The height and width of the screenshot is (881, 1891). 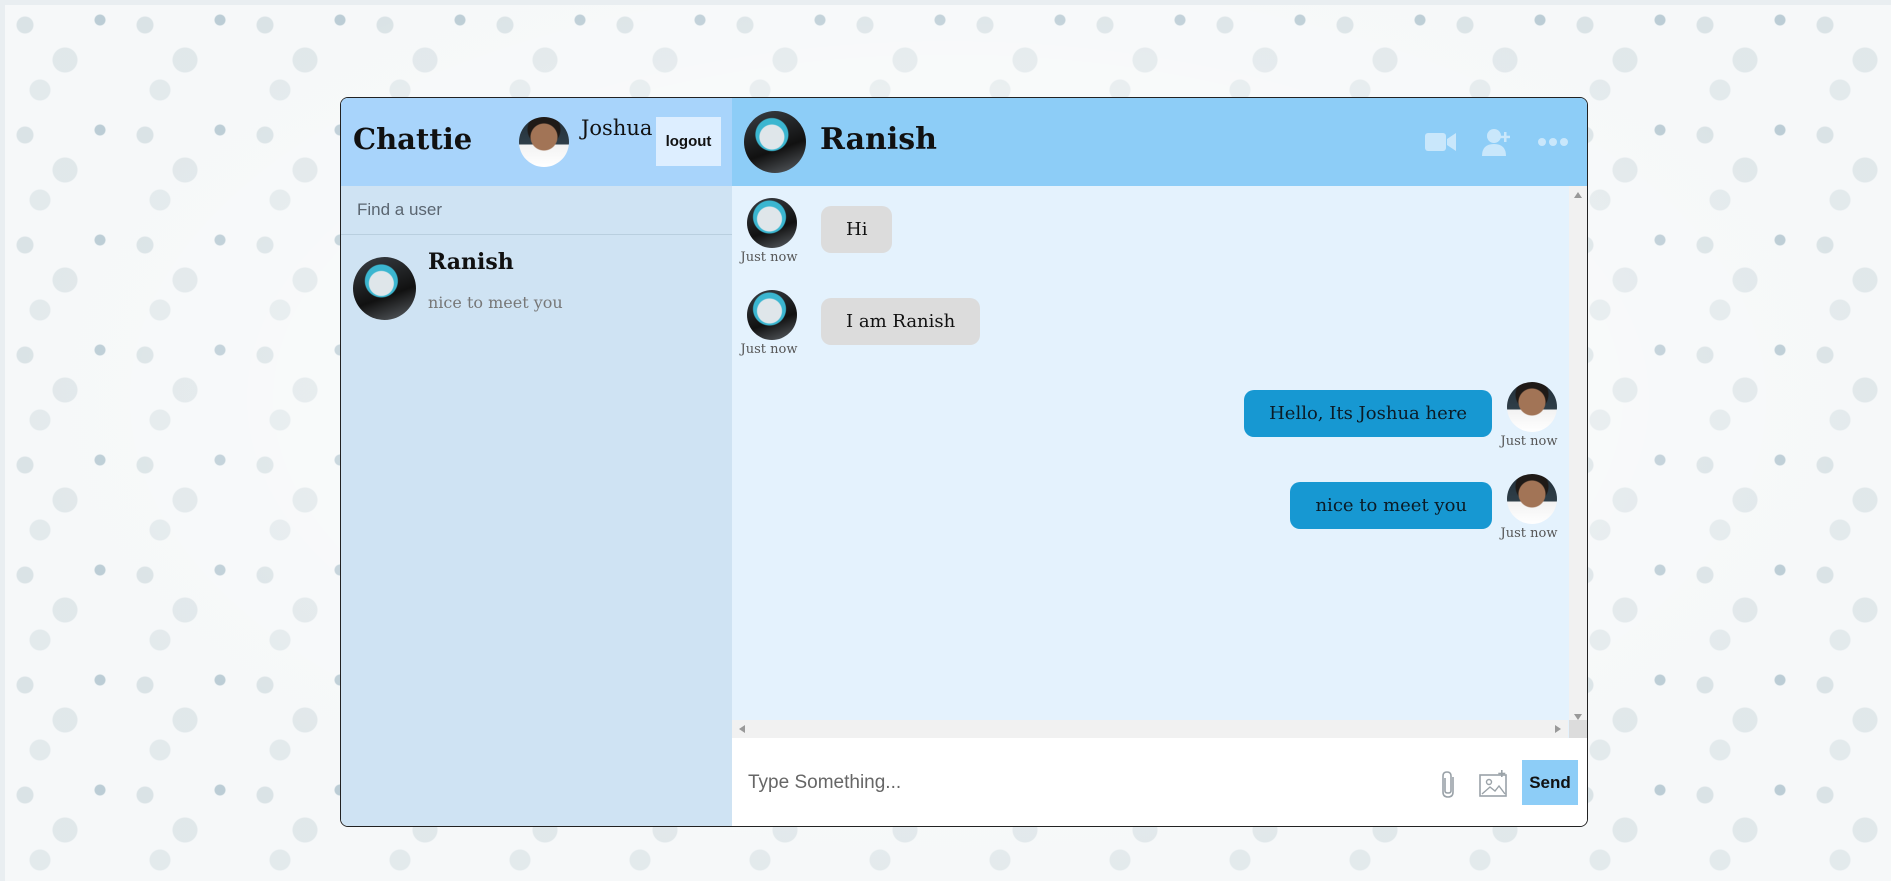 I want to click on message-outgoing: Just now Hello, Its Joshua here, so click(x=1401, y=415).